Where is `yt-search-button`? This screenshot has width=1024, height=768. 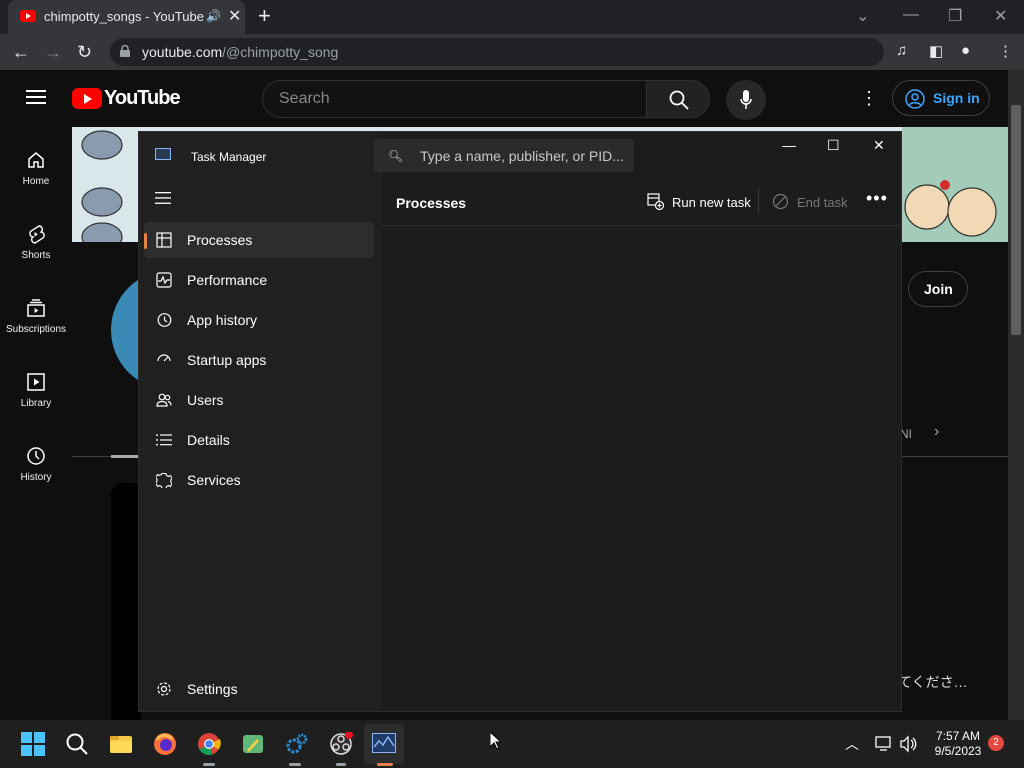
yt-search-button is located at coordinates (678, 99).